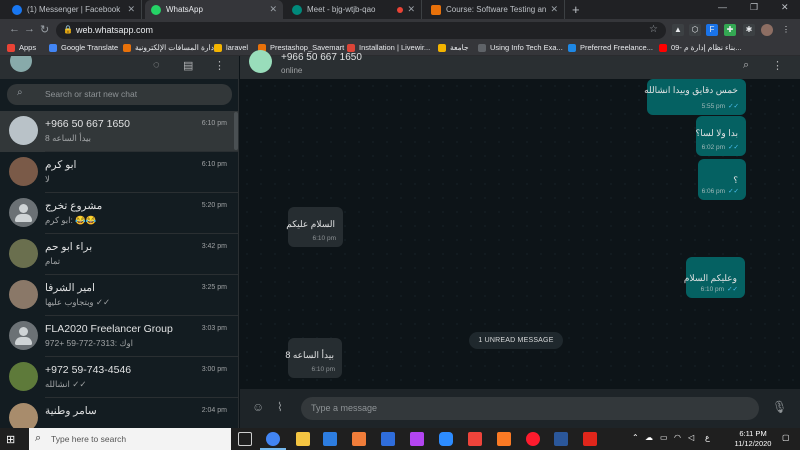 This screenshot has height=450, width=800. I want to click on message-bubble-incoming: السلام عليكم 6:10 pm, so click(314, 227).